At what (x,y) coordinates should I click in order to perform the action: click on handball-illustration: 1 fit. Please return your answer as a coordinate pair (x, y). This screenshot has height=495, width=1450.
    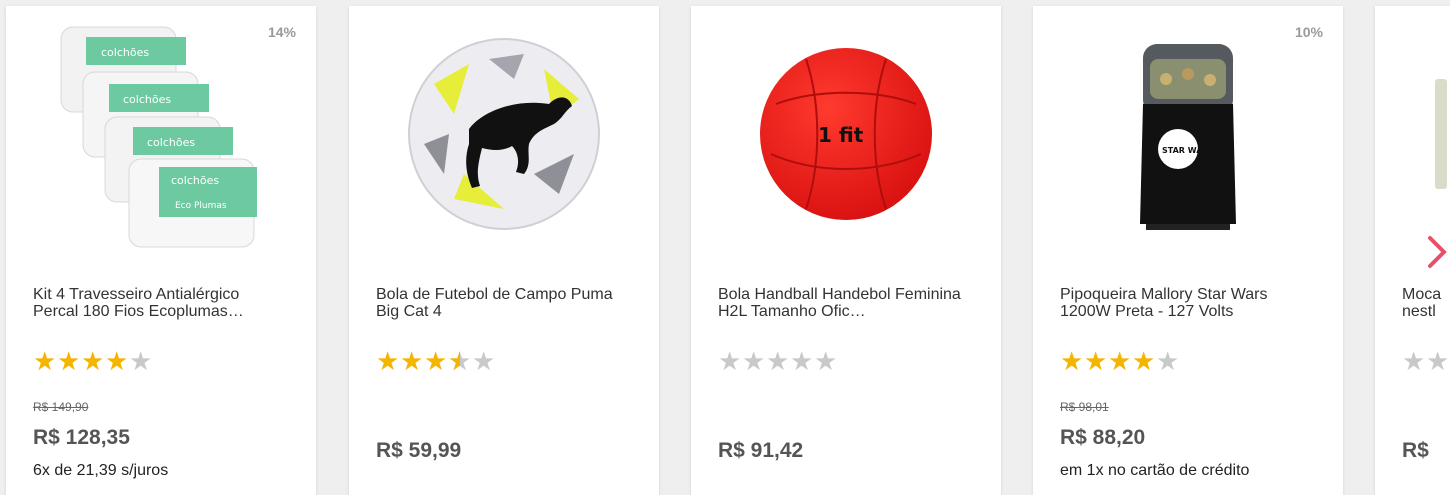
    Looking at the image, I should click on (846, 133).